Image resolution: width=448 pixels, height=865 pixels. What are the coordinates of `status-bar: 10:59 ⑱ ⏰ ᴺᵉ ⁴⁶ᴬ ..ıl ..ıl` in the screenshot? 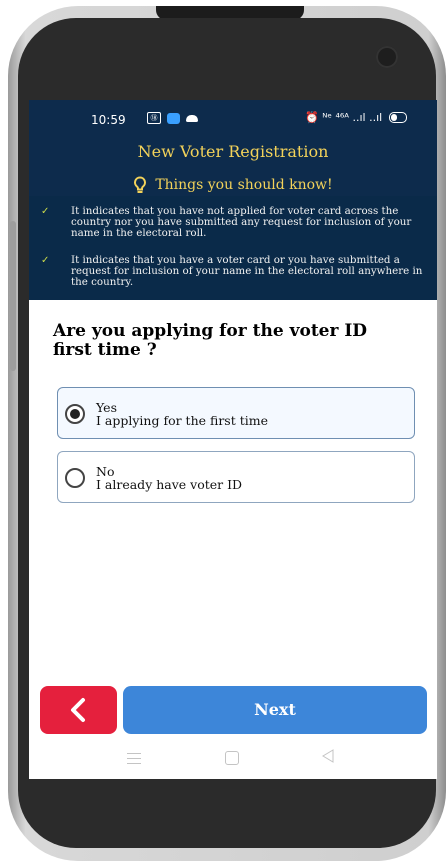 It's located at (233, 119).